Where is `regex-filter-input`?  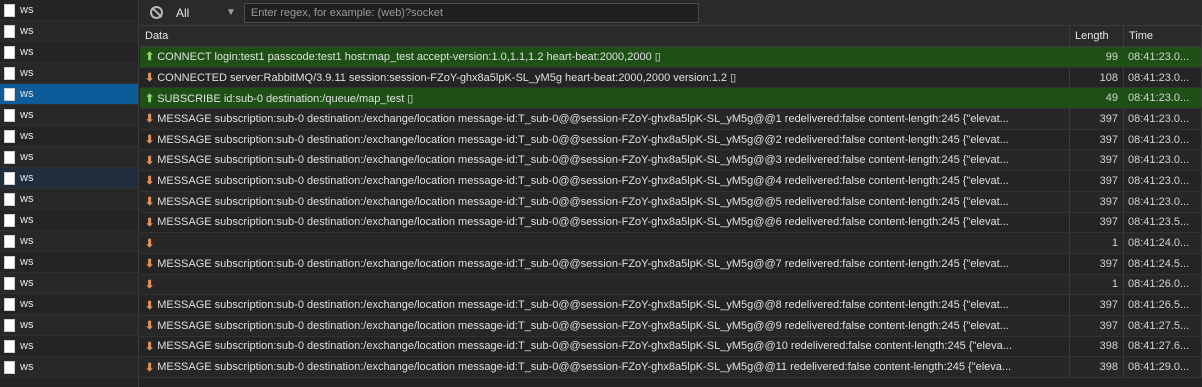
regex-filter-input is located at coordinates (471, 12).